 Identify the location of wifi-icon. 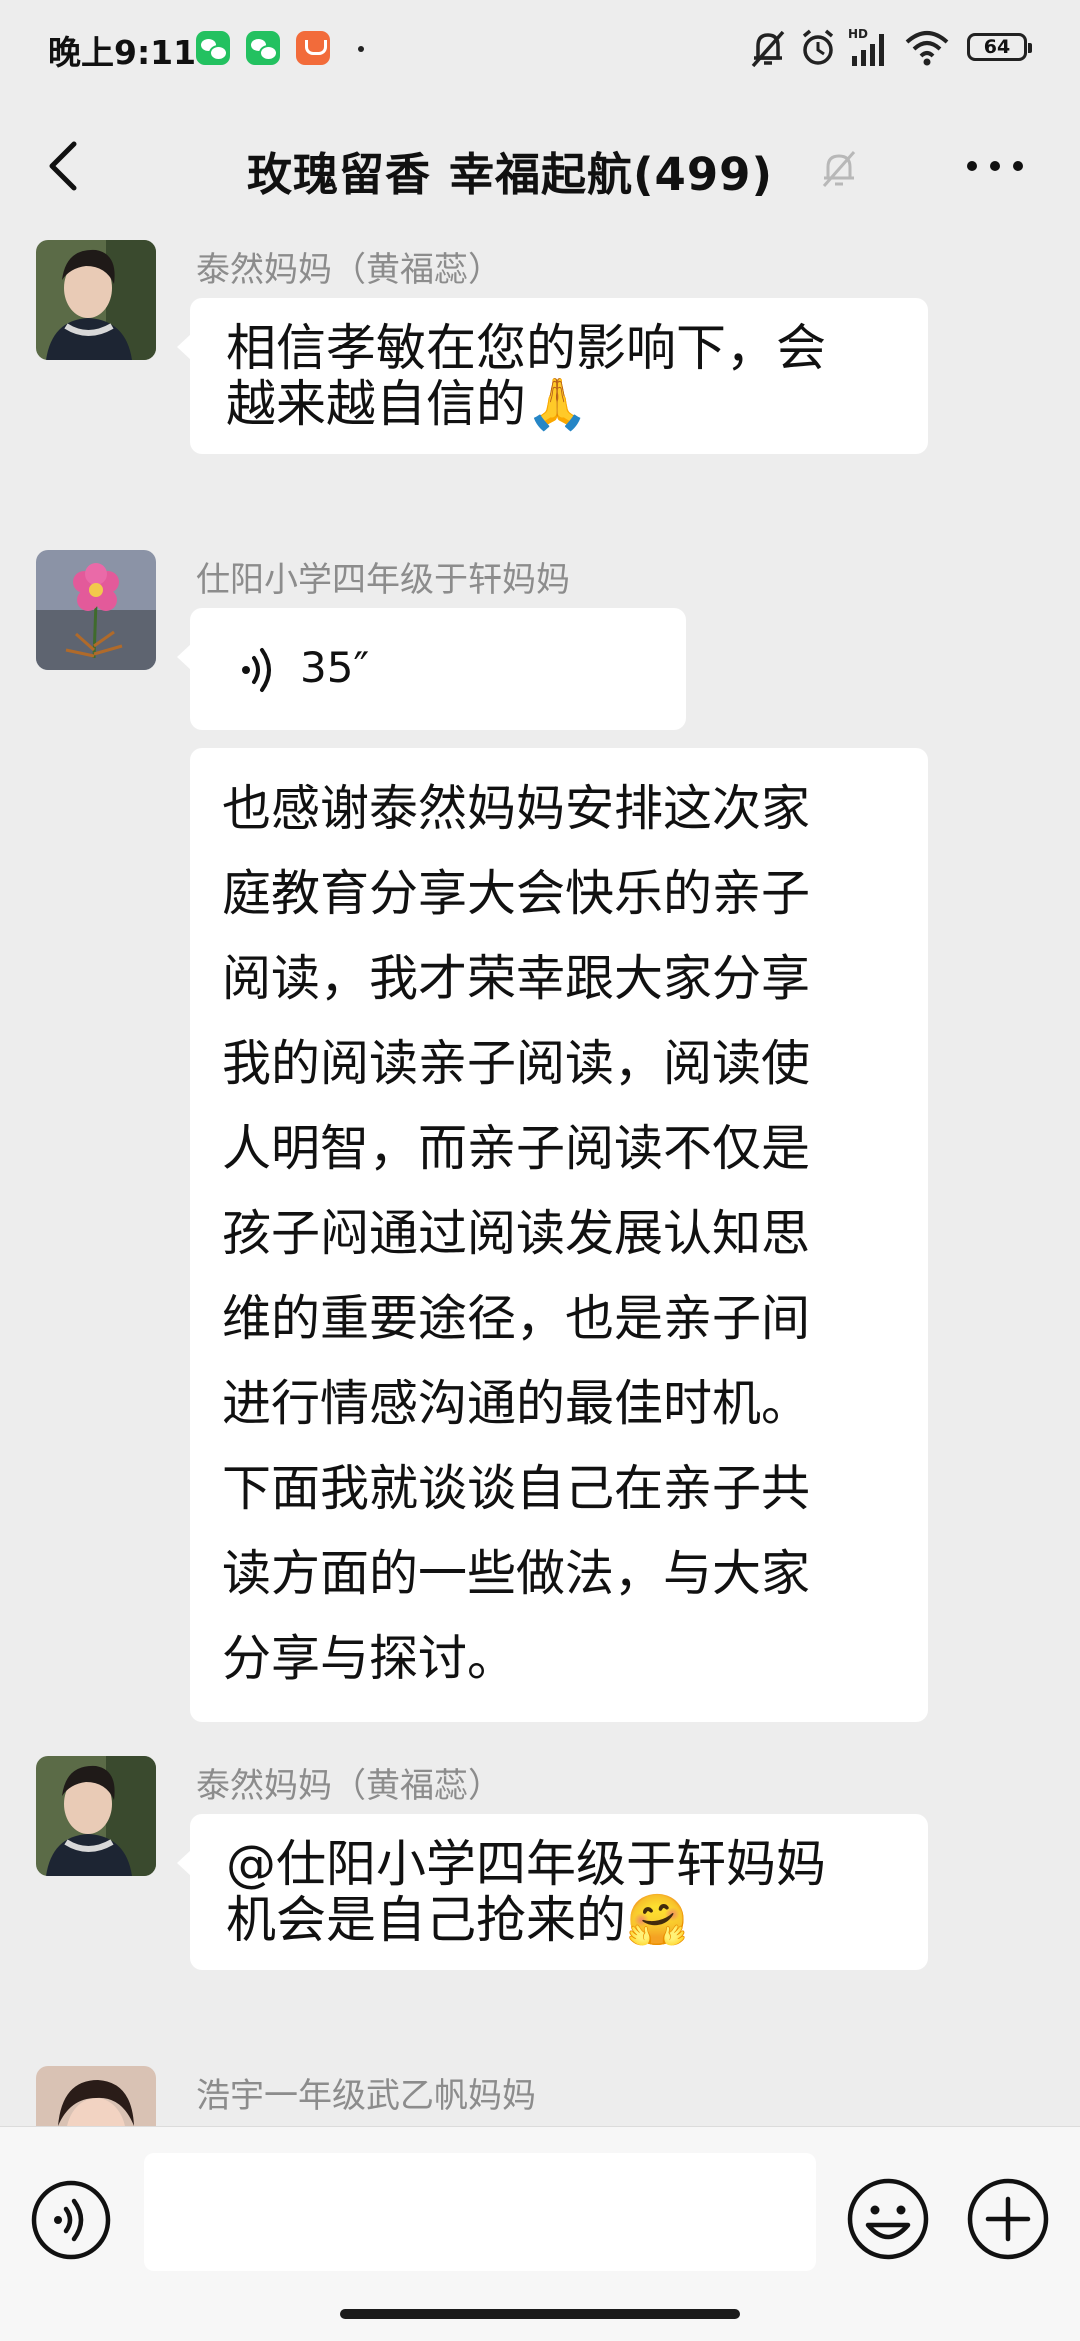
(927, 48).